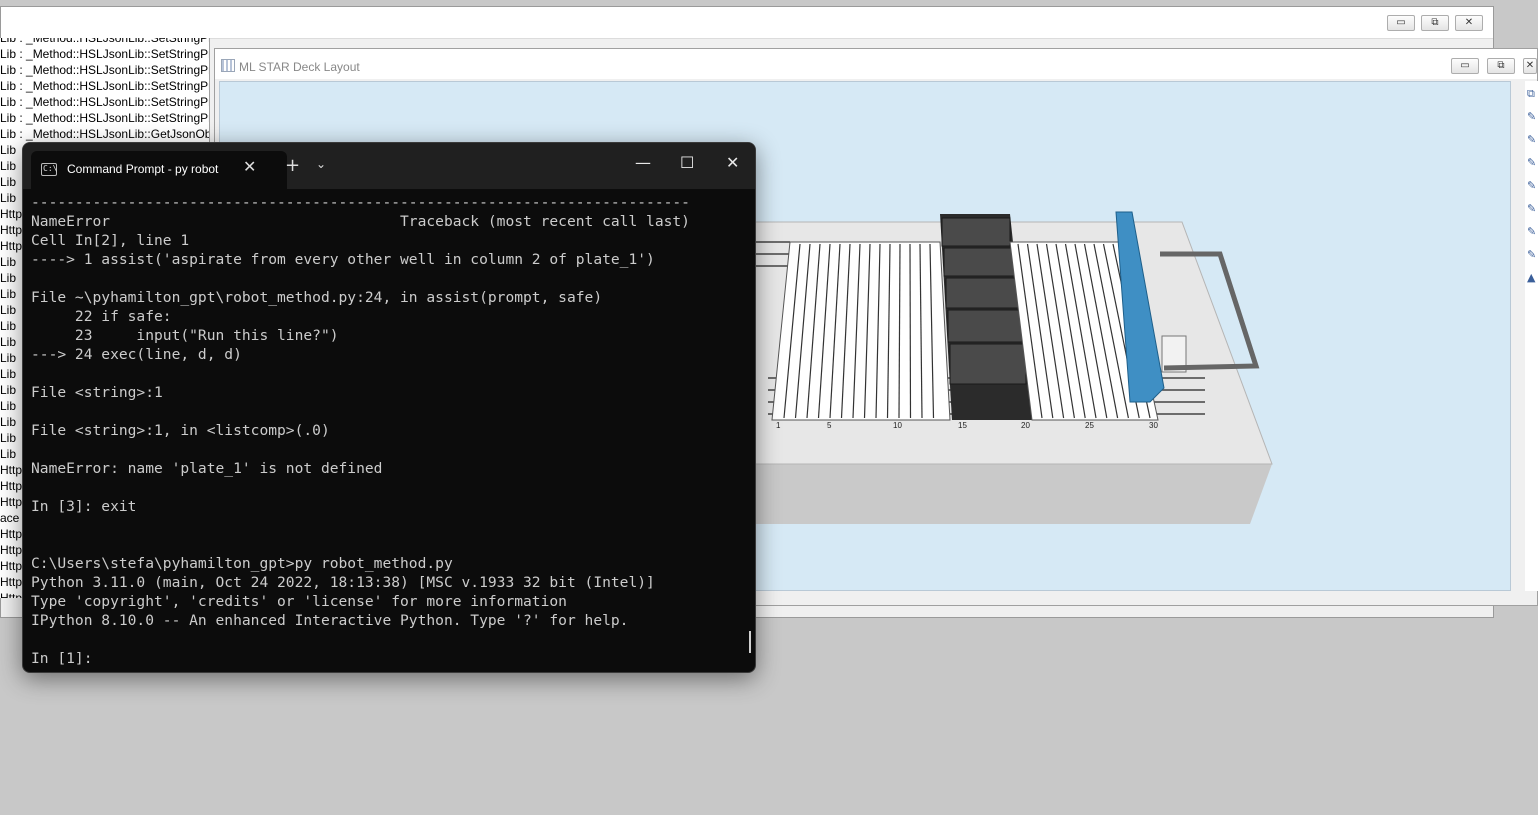 This screenshot has height=815, width=1538. Describe the element at coordinates (750, 642) in the screenshot. I see `terminal-scrollbar` at that location.